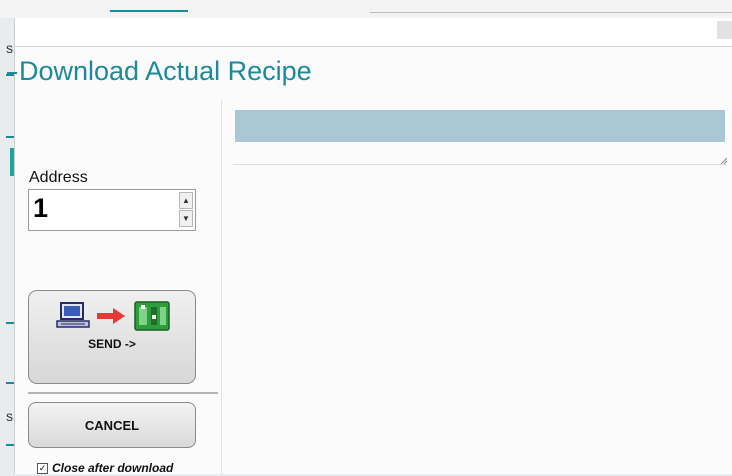  What do you see at coordinates (373, 32) in the screenshot?
I see `dialog-titlebar` at bounding box center [373, 32].